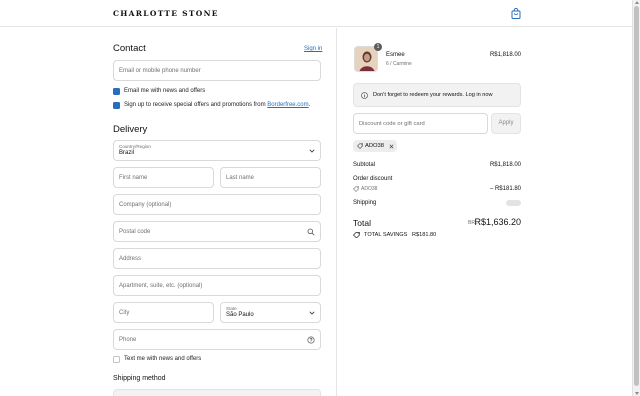  I want to click on email-placeholder: Email or mobile phone number, so click(160, 70).